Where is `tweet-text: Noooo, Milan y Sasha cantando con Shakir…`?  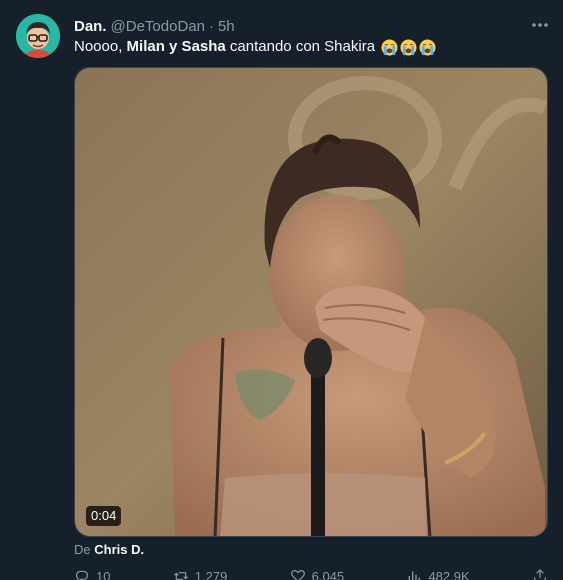 tweet-text: Noooo, Milan y Sasha cantando con Shakir… is located at coordinates (255, 47).